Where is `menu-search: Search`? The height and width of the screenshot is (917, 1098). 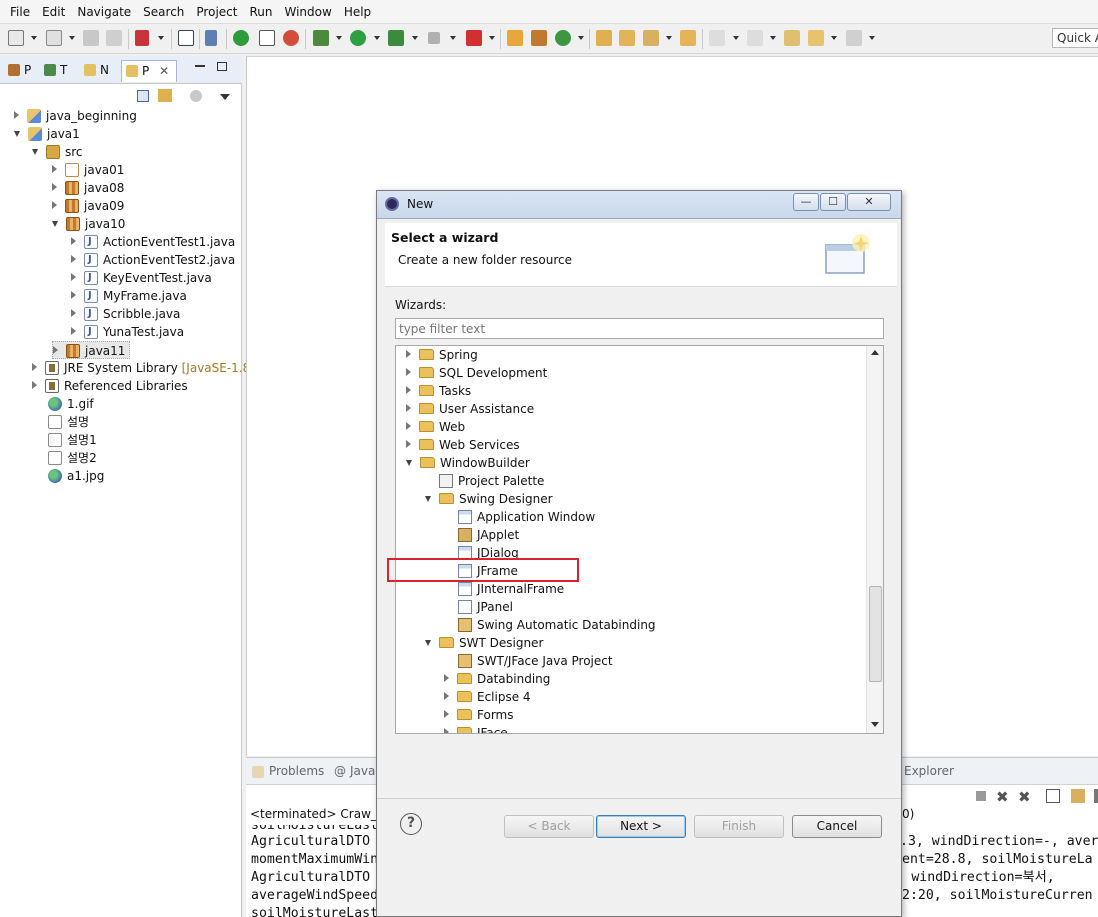
menu-search: Search is located at coordinates (163, 12).